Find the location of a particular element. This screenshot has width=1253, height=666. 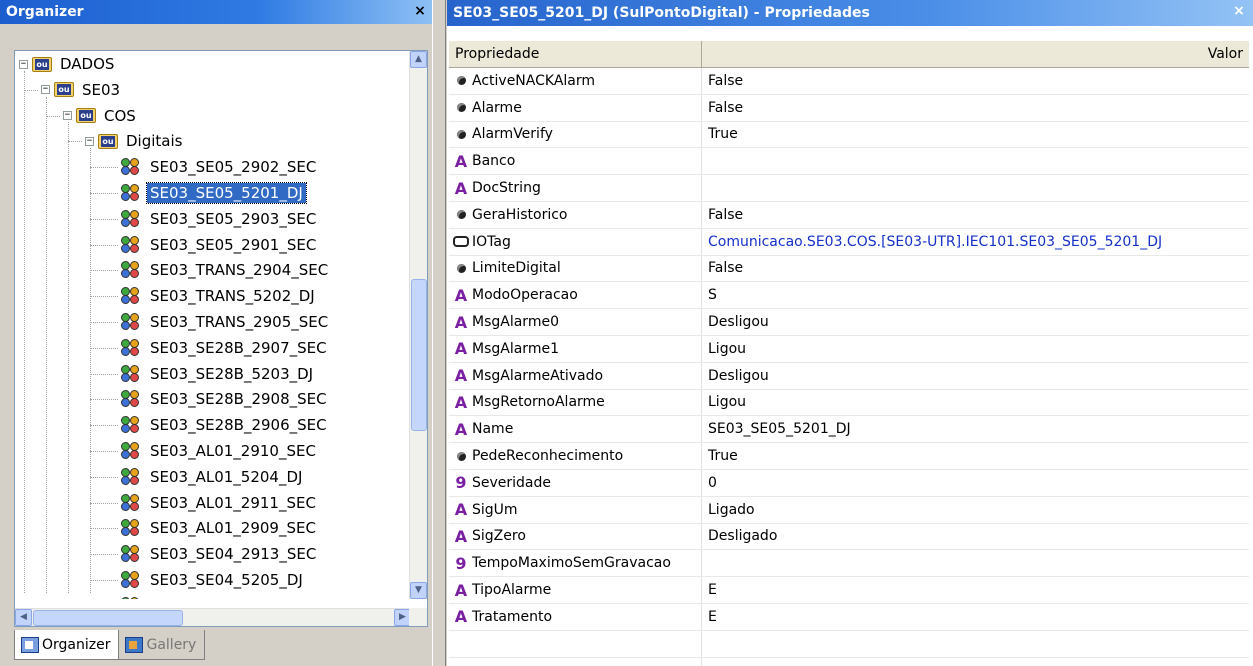

tree-folder-node: − Digitais is located at coordinates (135, 141).